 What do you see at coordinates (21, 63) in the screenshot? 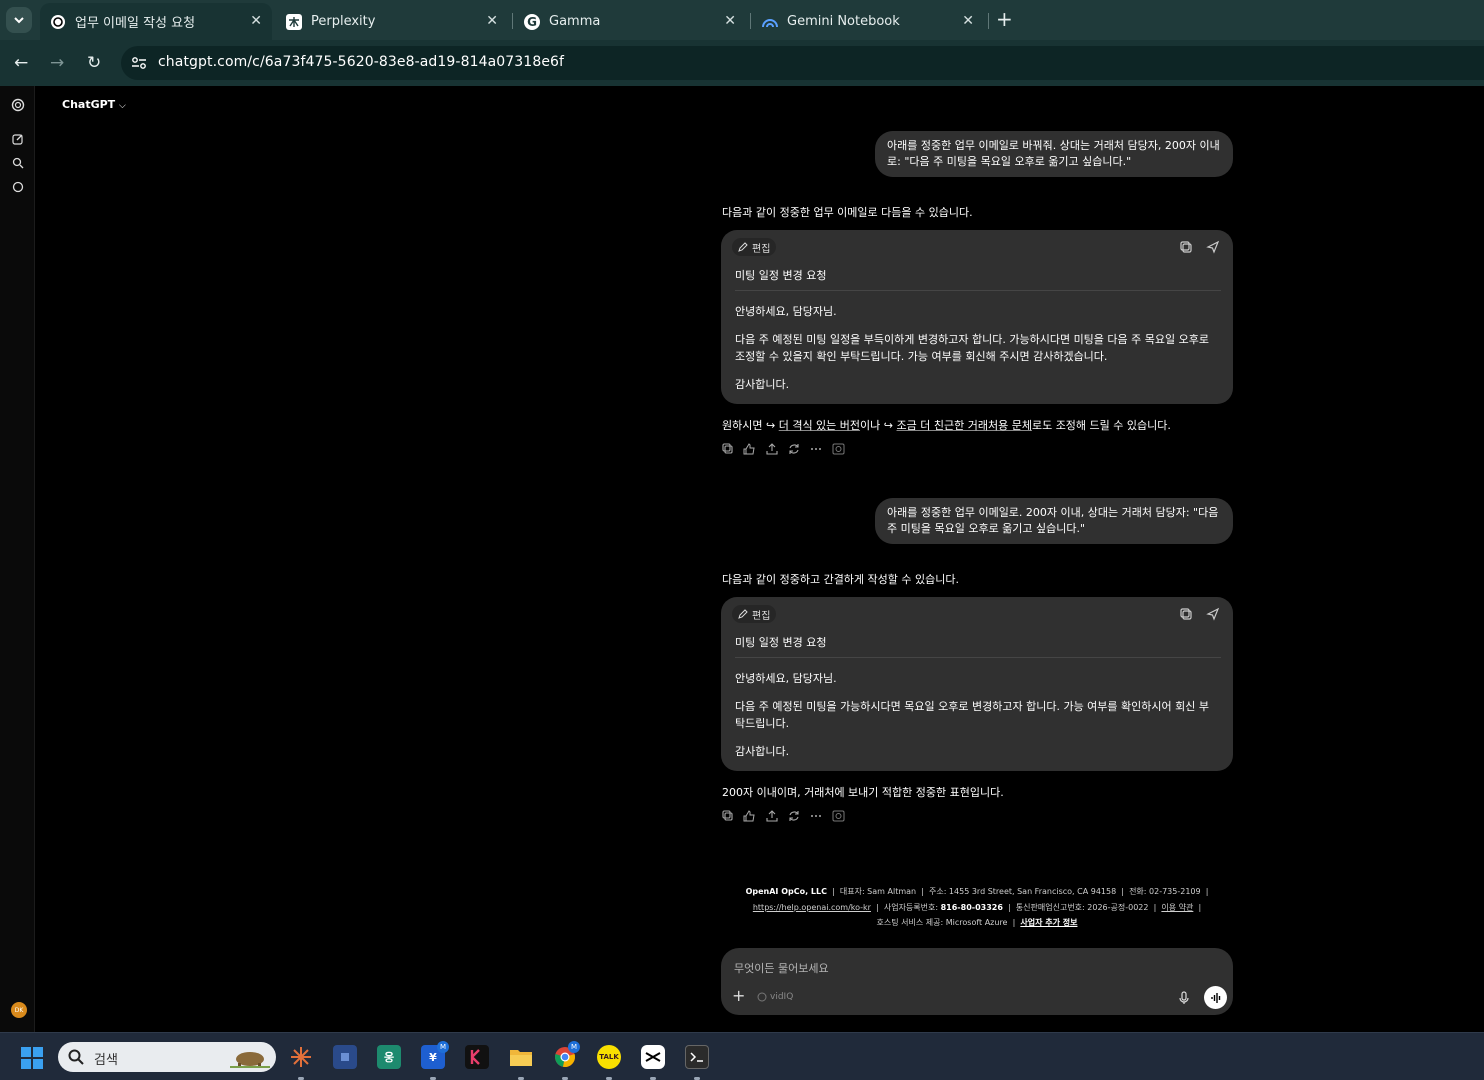
I see `back-arrow-icon: ←` at bounding box center [21, 63].